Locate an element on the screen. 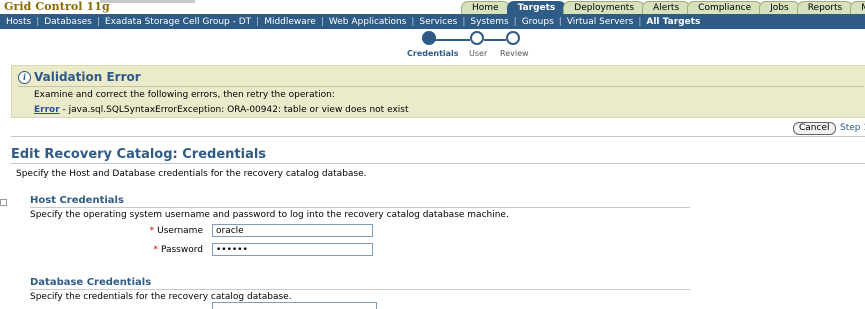 The image size is (865, 309). subnav-groups: Groups is located at coordinates (538, 22).